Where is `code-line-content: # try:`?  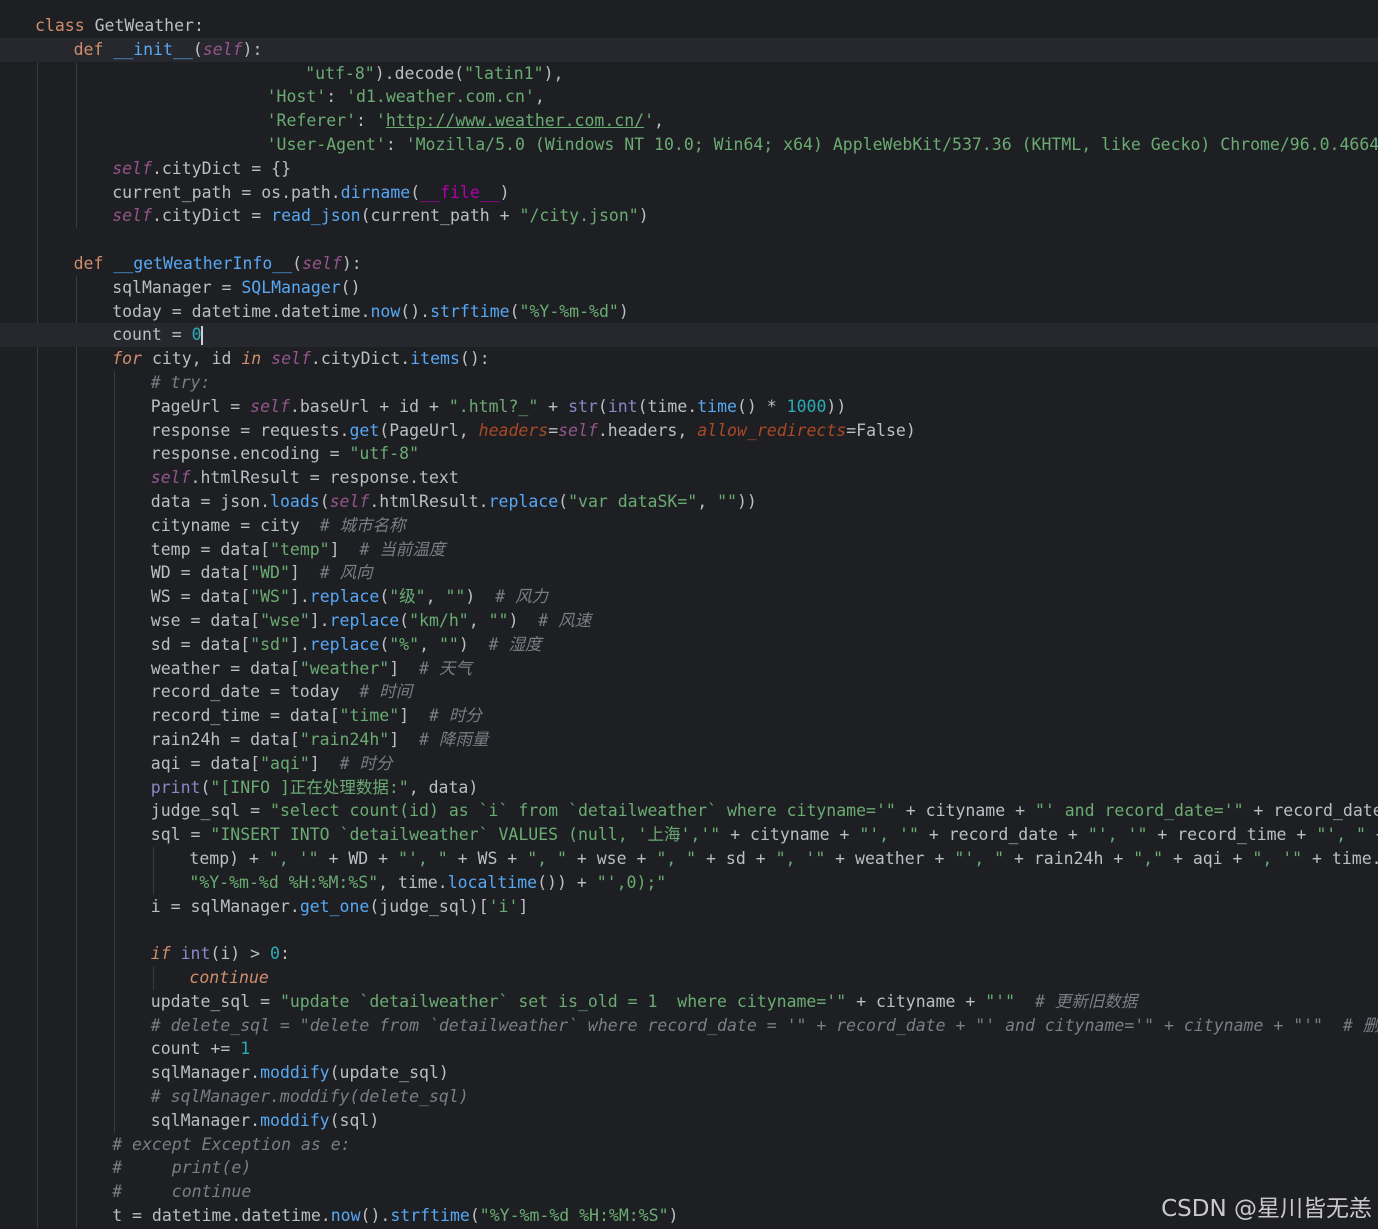
code-line-content: # try: is located at coordinates (181, 383).